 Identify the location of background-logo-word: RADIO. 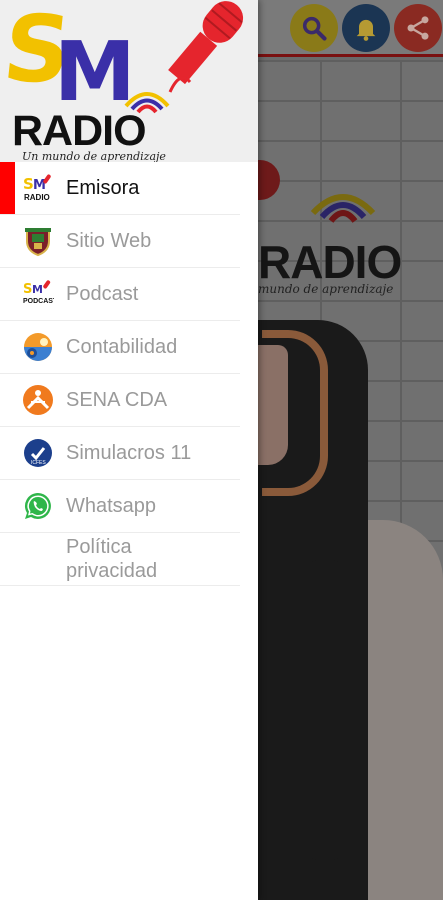
(330, 262).